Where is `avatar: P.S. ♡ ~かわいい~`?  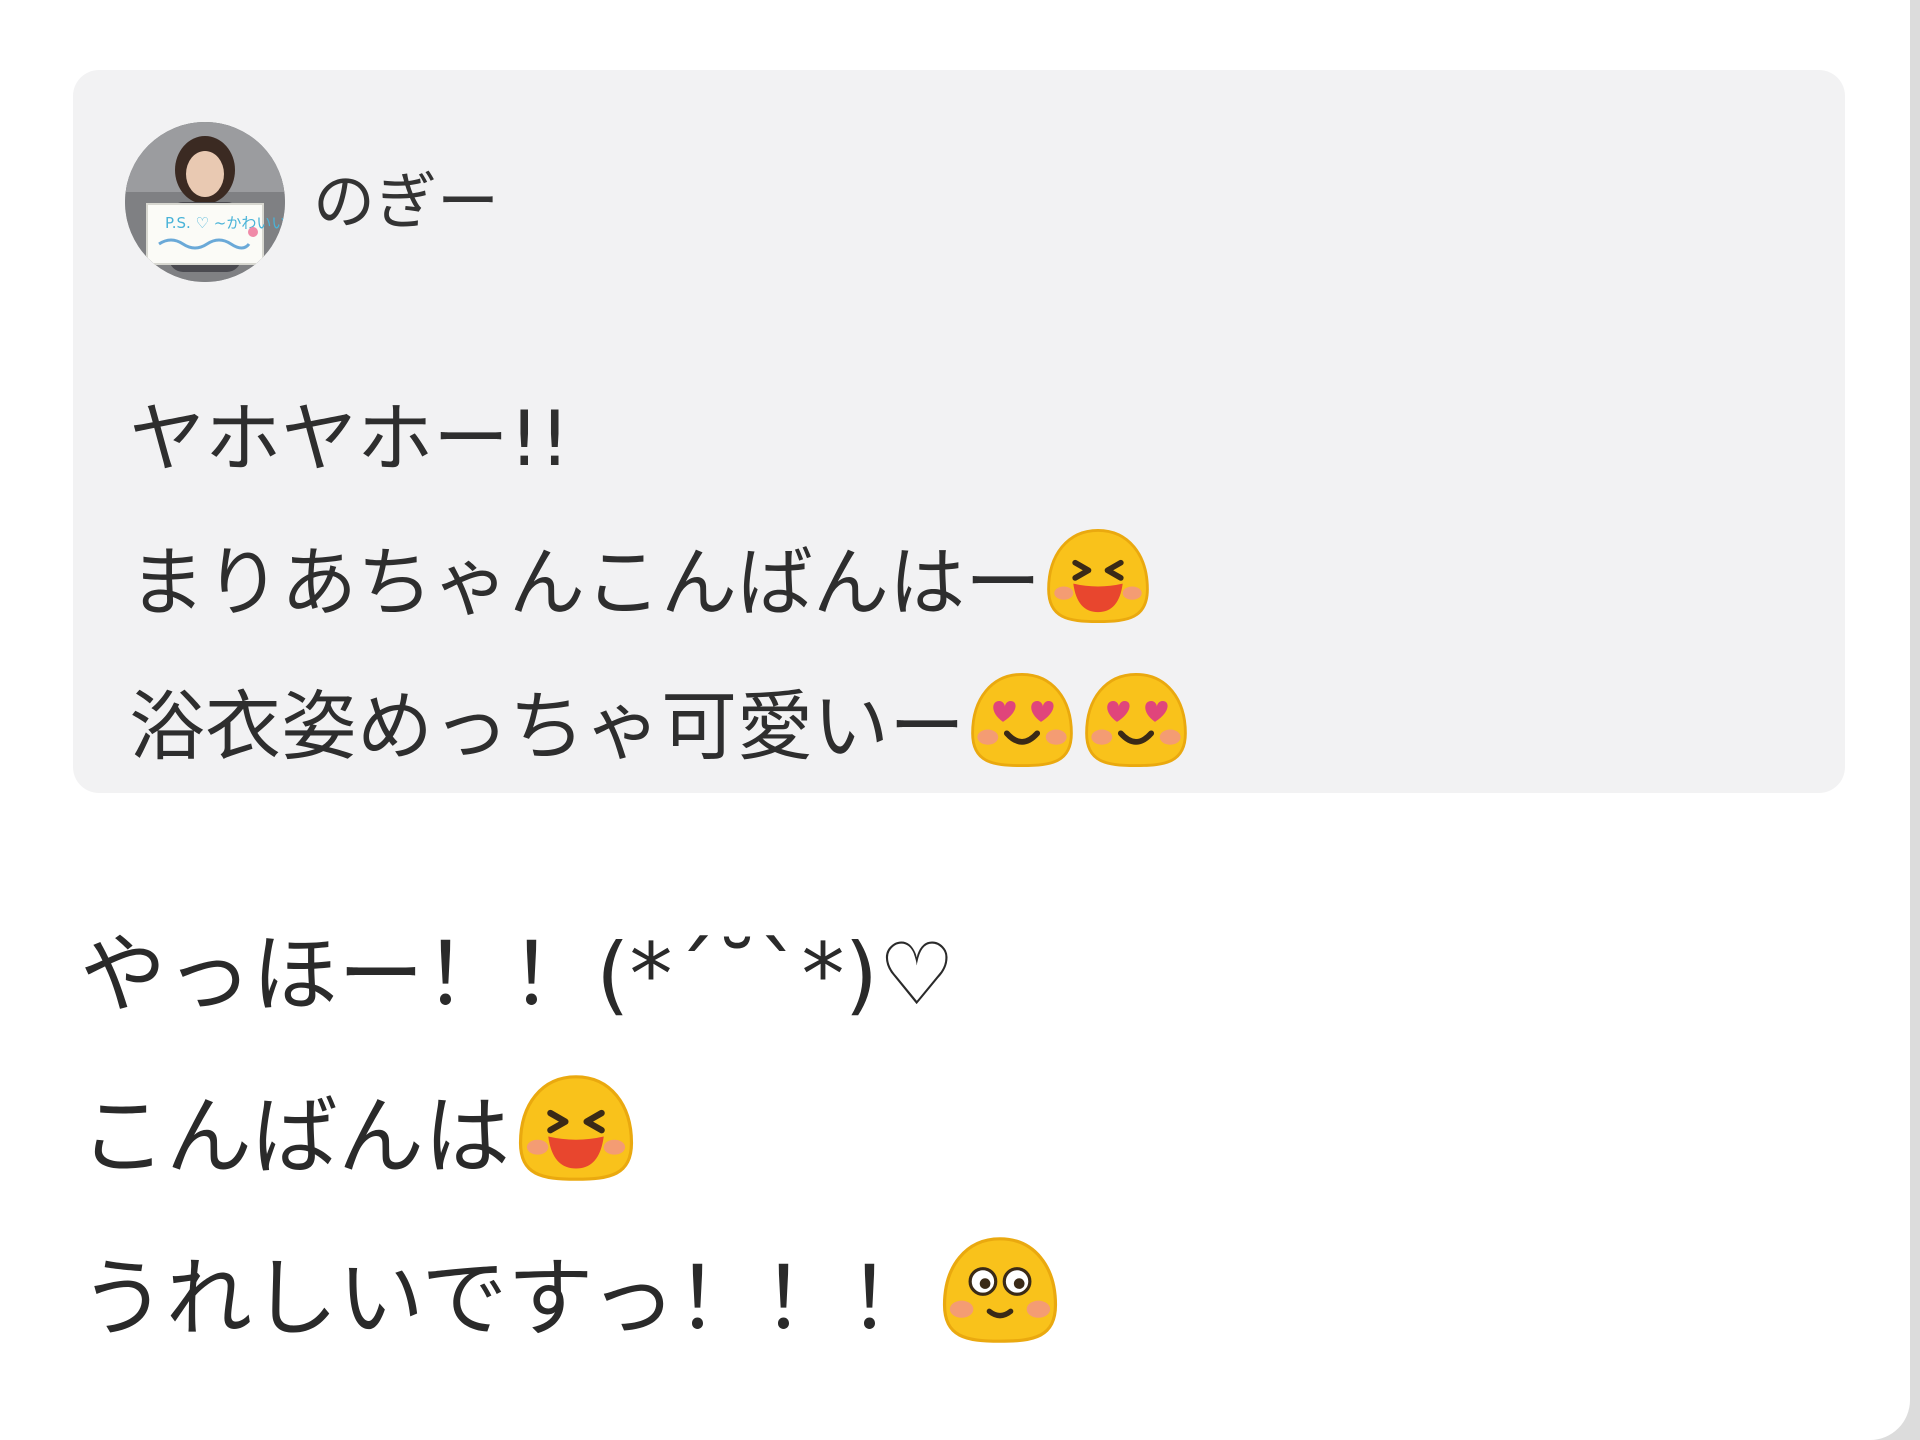
avatar: P.S. ♡ ~かわいい~ is located at coordinates (205, 202).